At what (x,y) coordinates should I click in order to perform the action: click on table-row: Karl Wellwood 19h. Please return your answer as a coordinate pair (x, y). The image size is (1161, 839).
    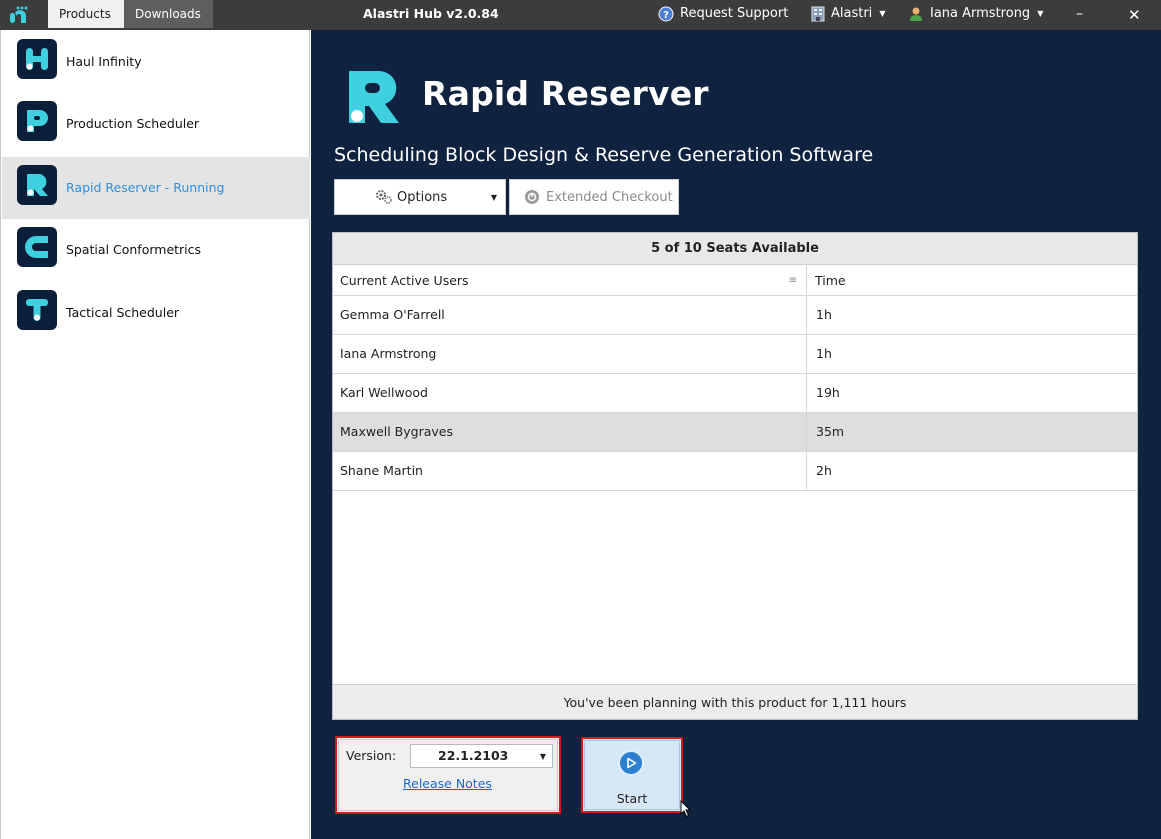
    Looking at the image, I should click on (735, 393).